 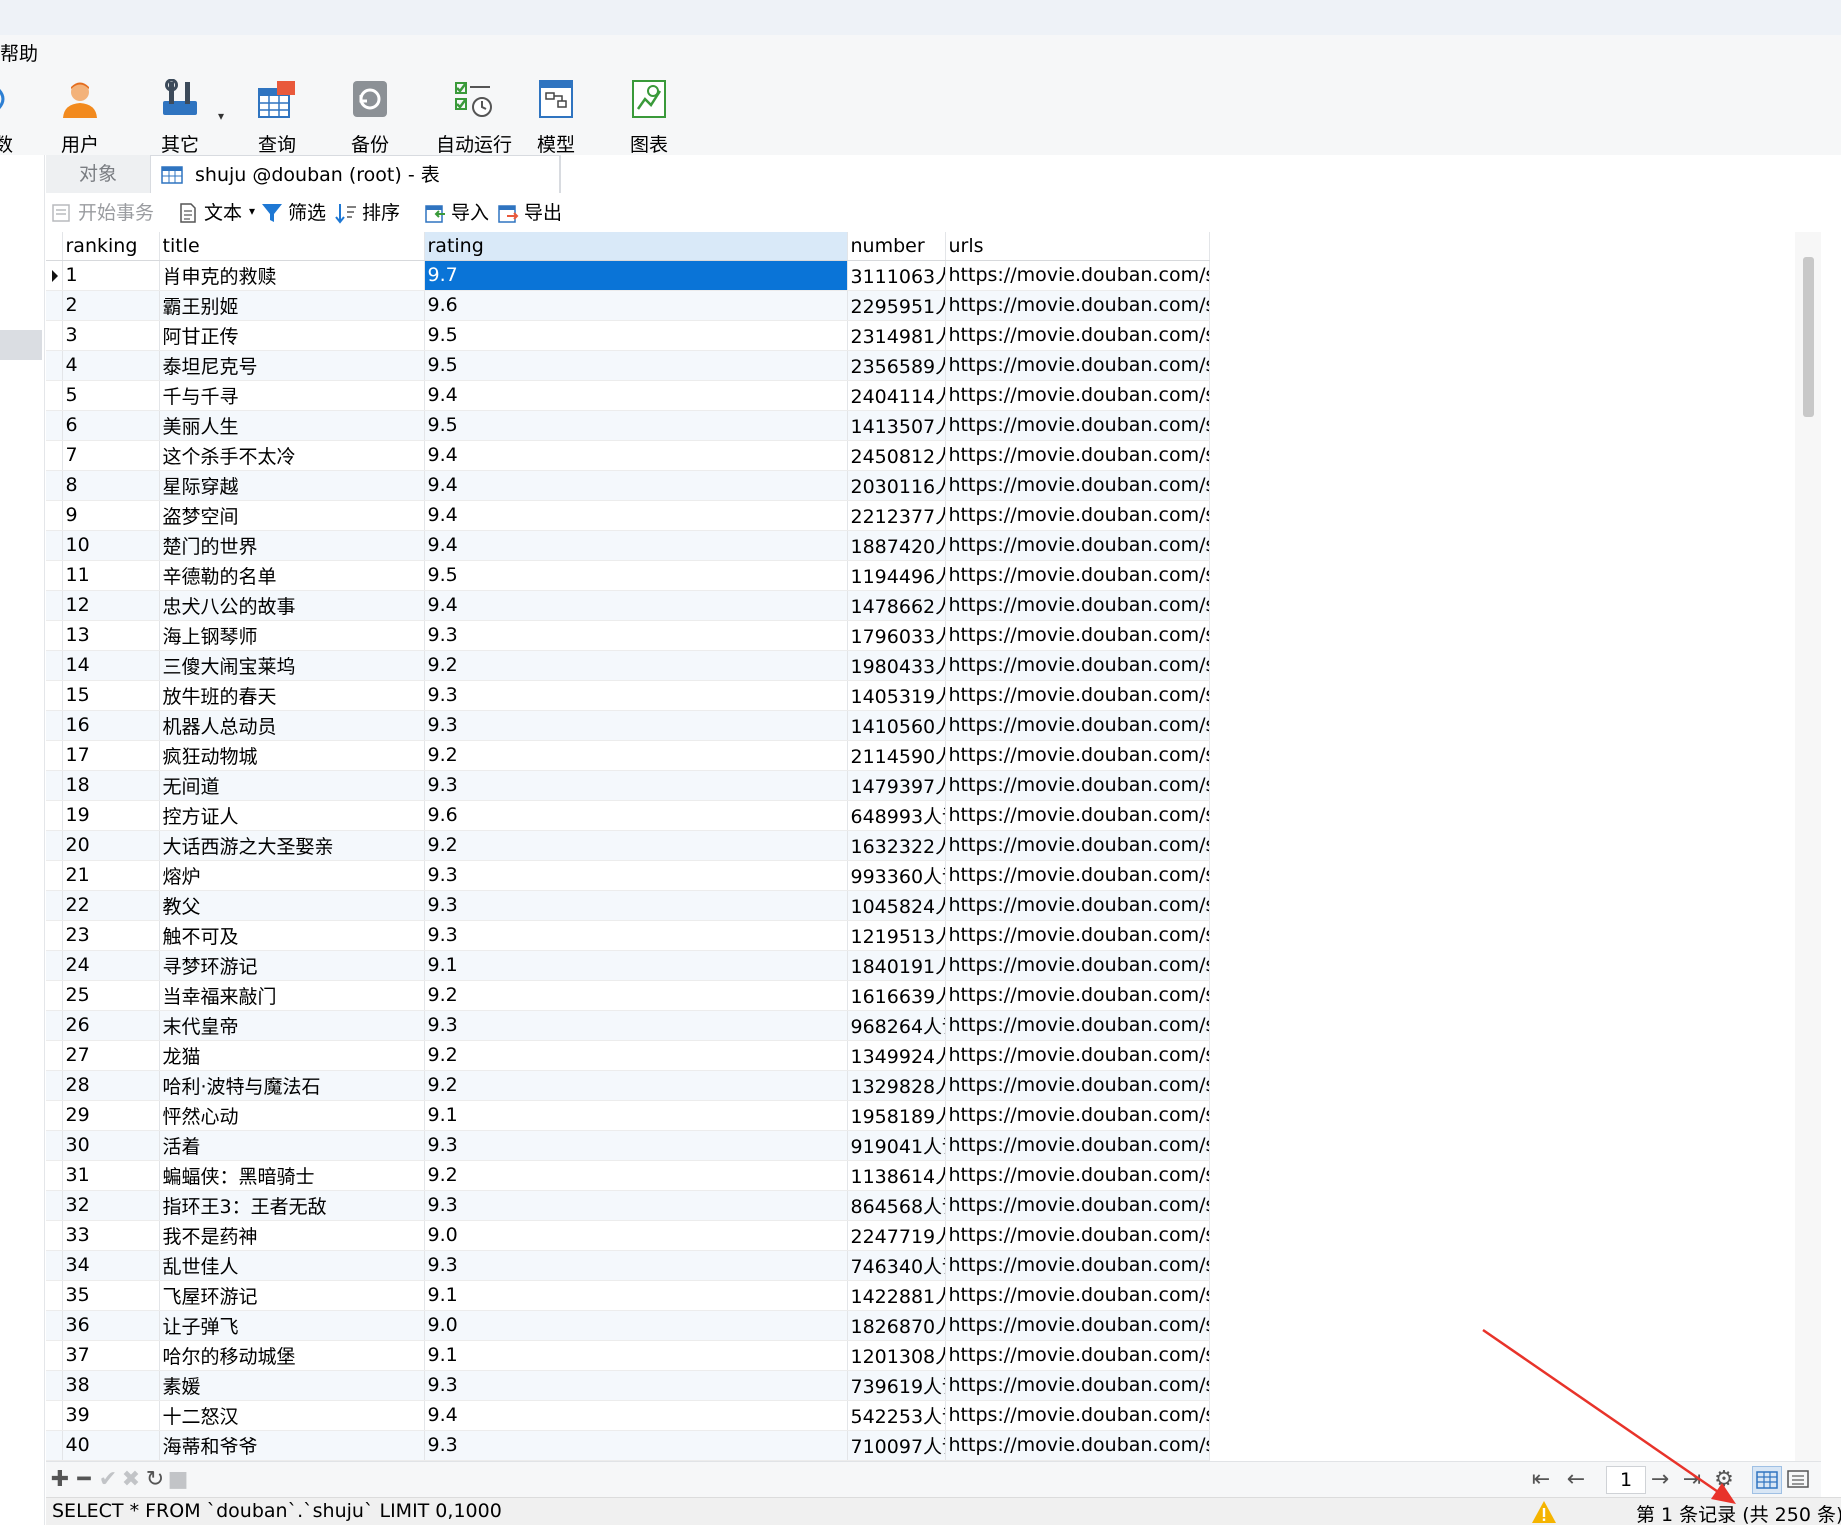 What do you see at coordinates (292, 515) in the screenshot?
I see `cell-title: 盗梦空间` at bounding box center [292, 515].